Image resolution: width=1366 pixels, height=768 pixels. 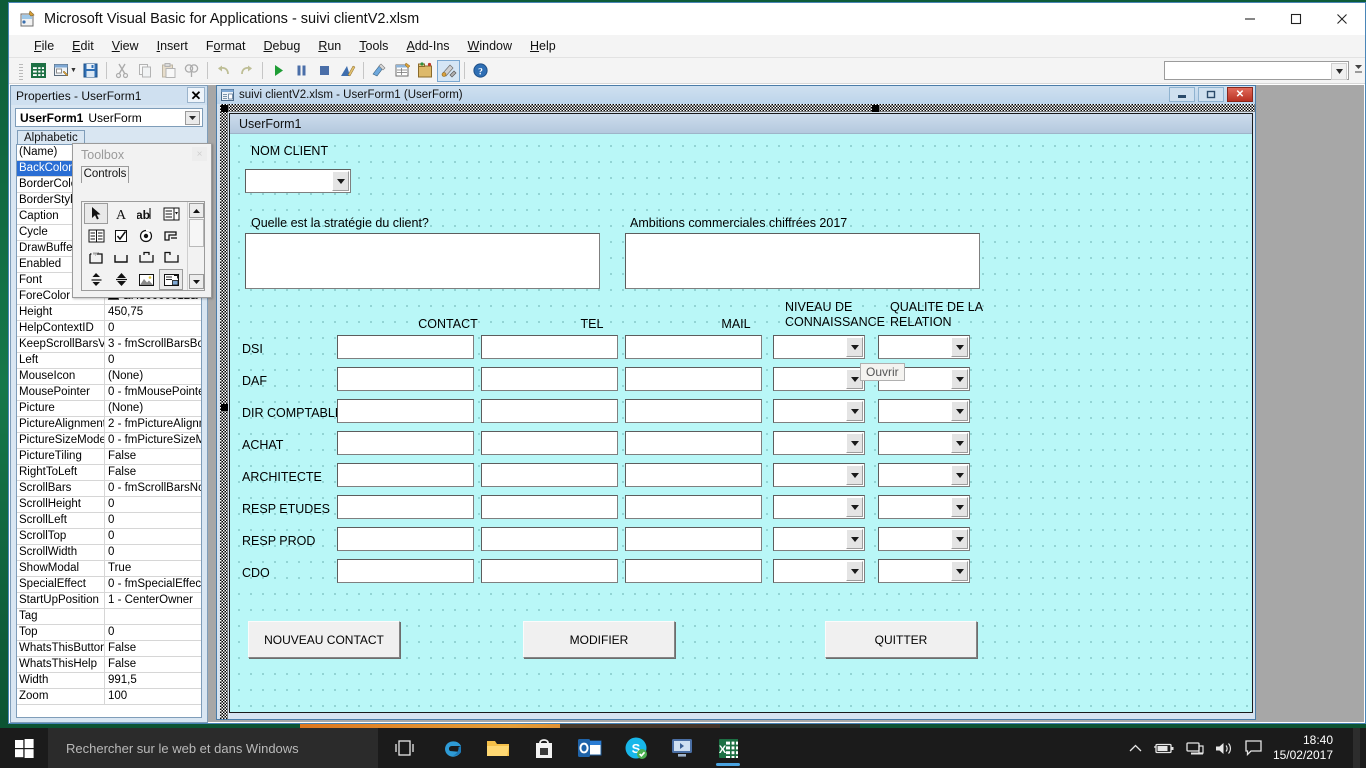 I want to click on property-value: 0 - fmPictureSizeModeClip, so click(x=153, y=440).